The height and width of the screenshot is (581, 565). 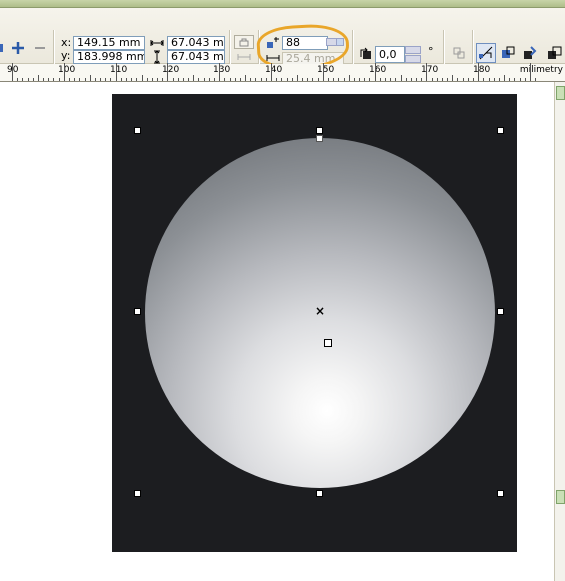 What do you see at coordinates (18, 48) in the screenshot?
I see `add-node-icon` at bounding box center [18, 48].